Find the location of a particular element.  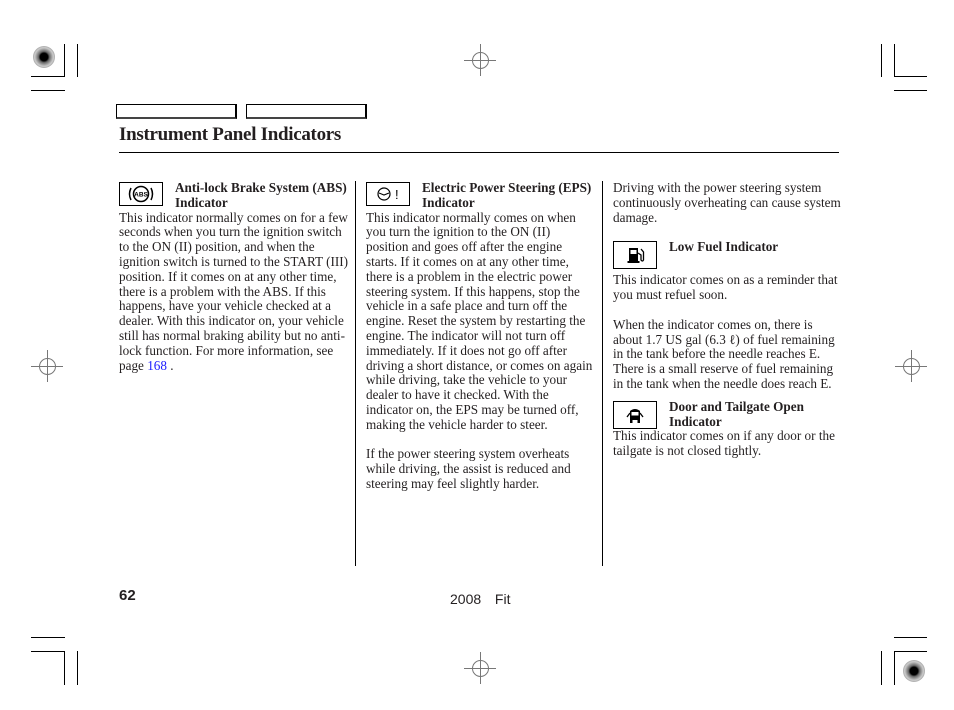

book-title: 2008 Fit is located at coordinates (480, 599).